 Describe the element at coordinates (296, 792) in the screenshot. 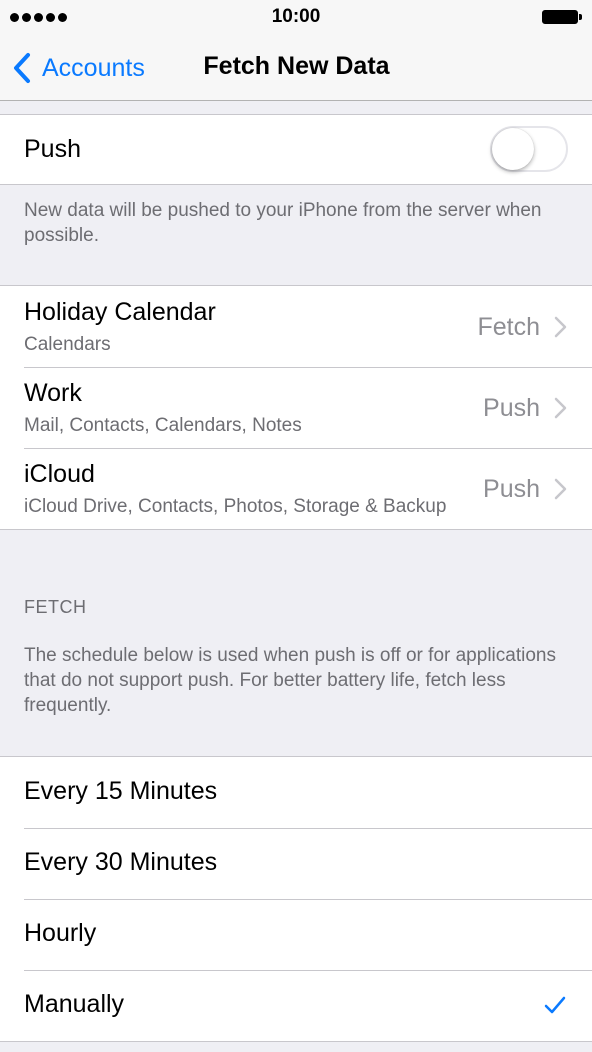

I see `schedule-option-every-15-minutes: Every 15 Minutes` at that location.